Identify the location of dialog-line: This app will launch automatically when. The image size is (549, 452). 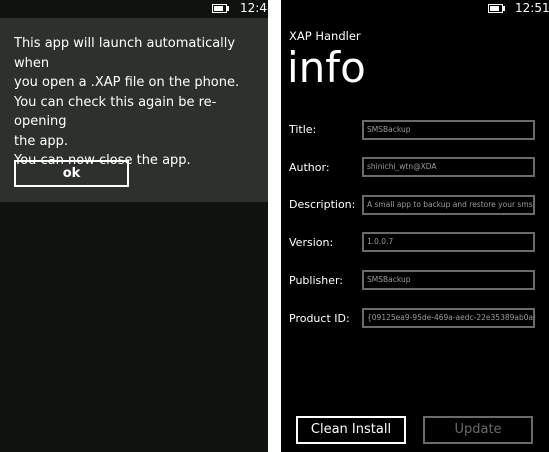
(125, 53).